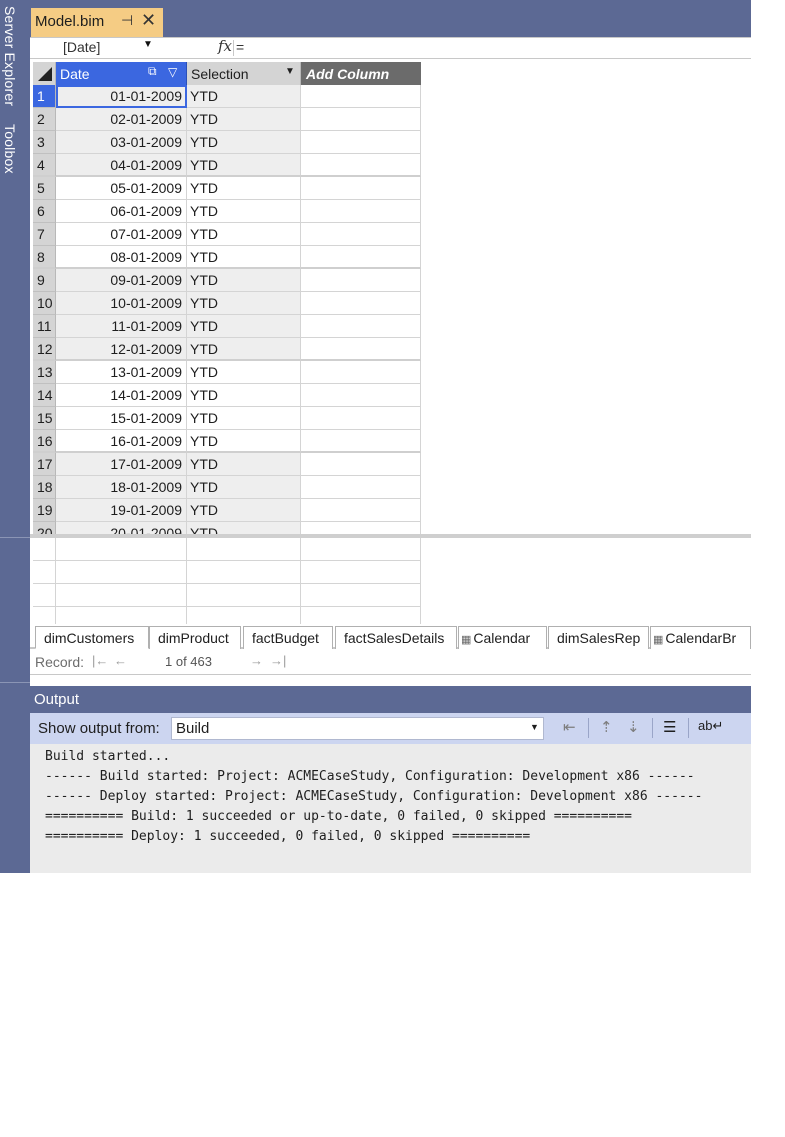 Image resolution: width=785 pixels, height=1137 pixels. What do you see at coordinates (10, 149) in the screenshot?
I see `toolbox-tab: Toolbox` at bounding box center [10, 149].